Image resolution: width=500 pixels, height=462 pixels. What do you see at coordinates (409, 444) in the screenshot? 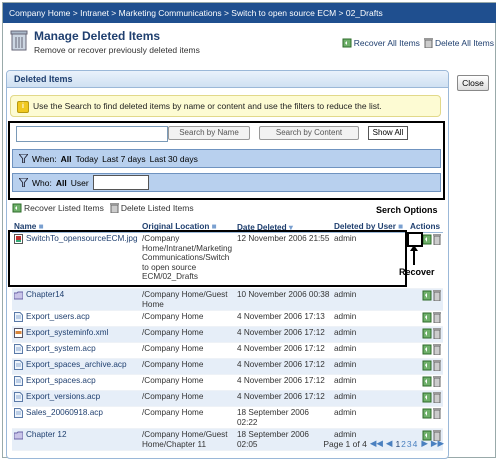
I see `page-number: 3` at bounding box center [409, 444].